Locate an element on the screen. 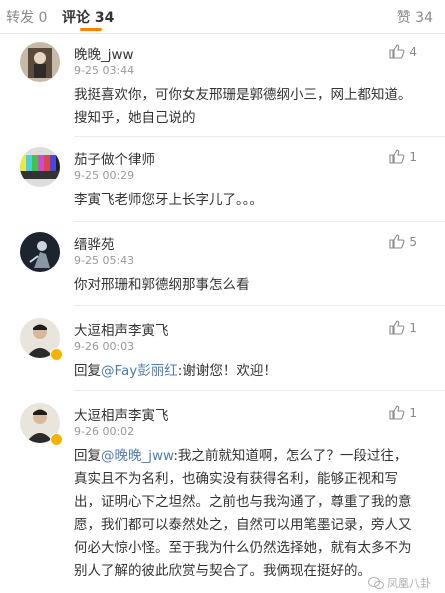 The width and height of the screenshot is (445, 593). comment-text: 李寅飞老师您牙上长字儿了。。。 is located at coordinates (168, 200).